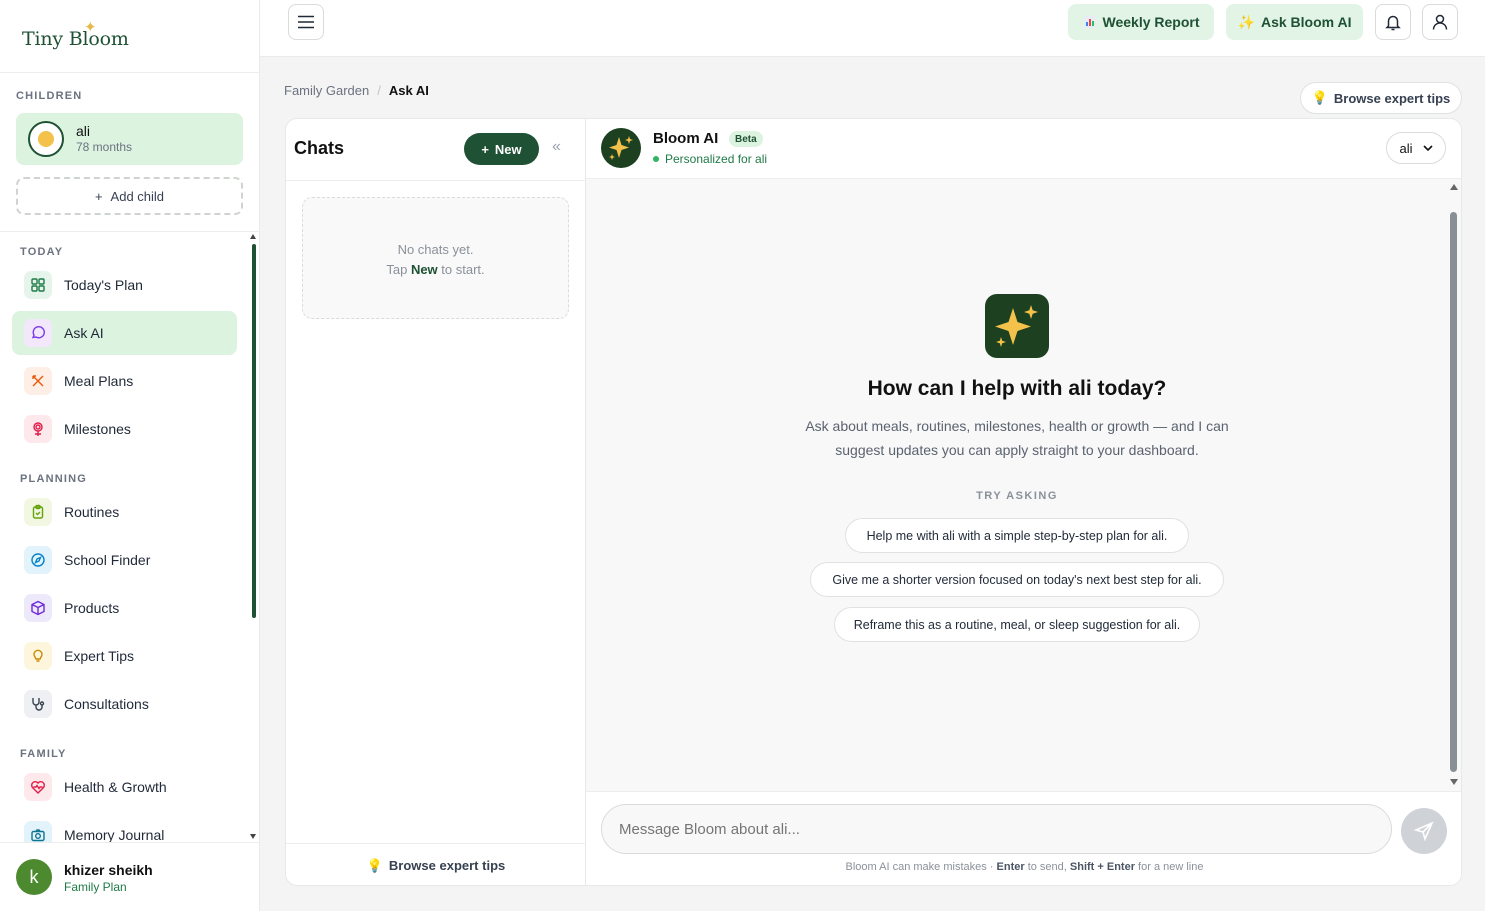  I want to click on sidebar-item-label: Expert Tips, so click(99, 656).